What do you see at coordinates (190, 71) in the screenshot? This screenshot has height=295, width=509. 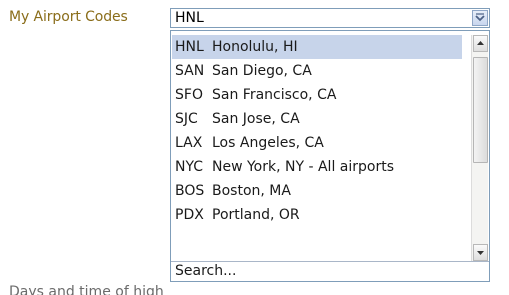 I see `airport-option-code: SAN` at bounding box center [190, 71].